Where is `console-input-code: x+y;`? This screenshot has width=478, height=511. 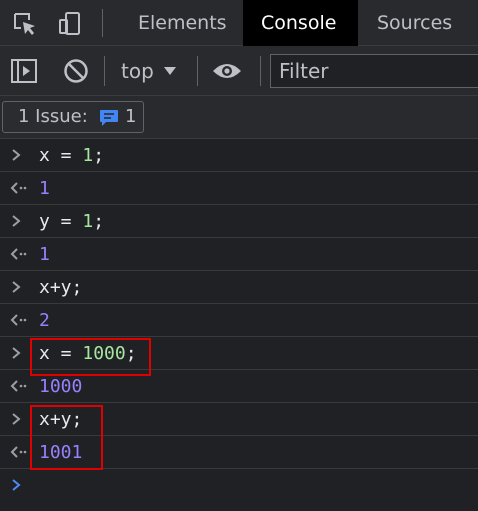 console-input-code: x+y; is located at coordinates (60, 287).